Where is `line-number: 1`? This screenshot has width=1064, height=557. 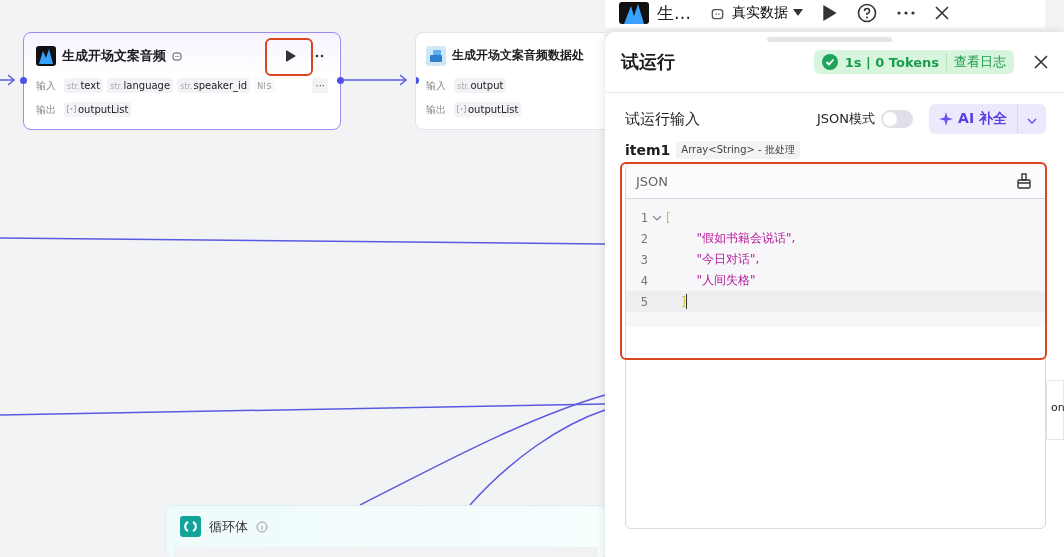
line-number: 1 is located at coordinates (643, 217).